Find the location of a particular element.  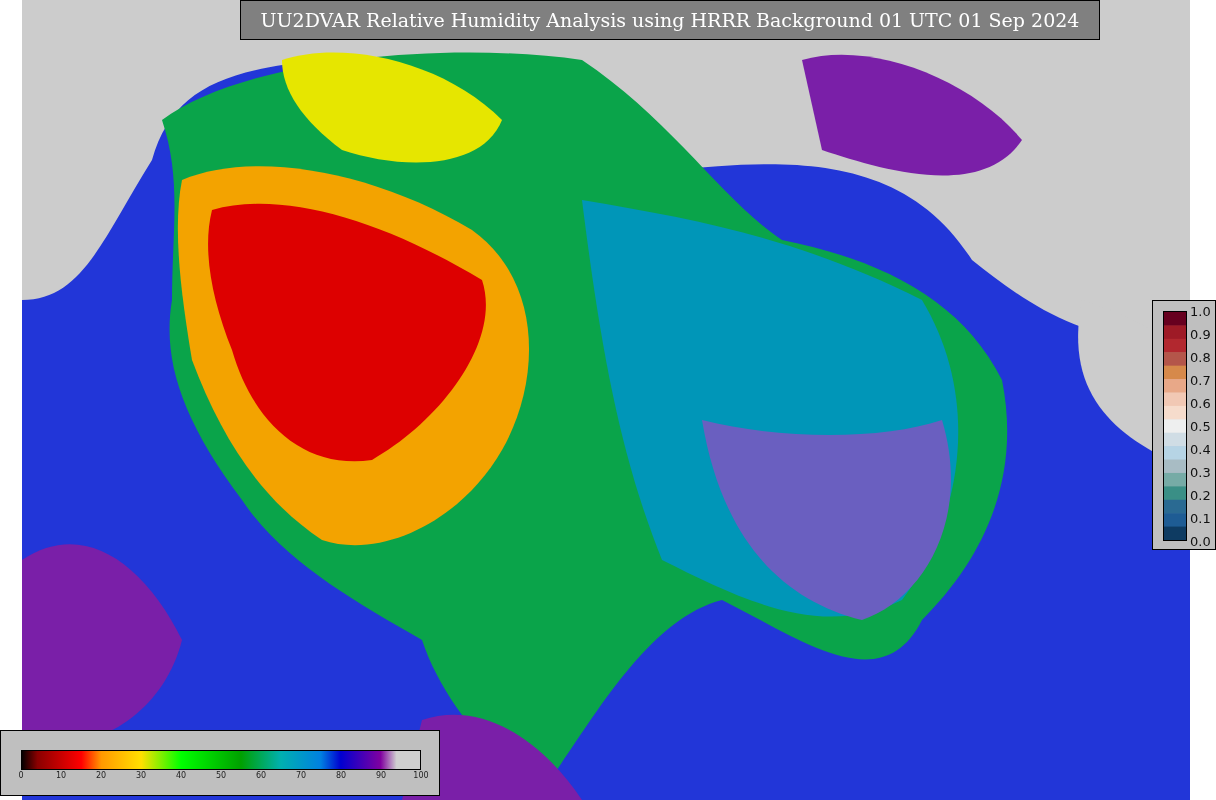

tick-label: 60 is located at coordinates (261, 776).